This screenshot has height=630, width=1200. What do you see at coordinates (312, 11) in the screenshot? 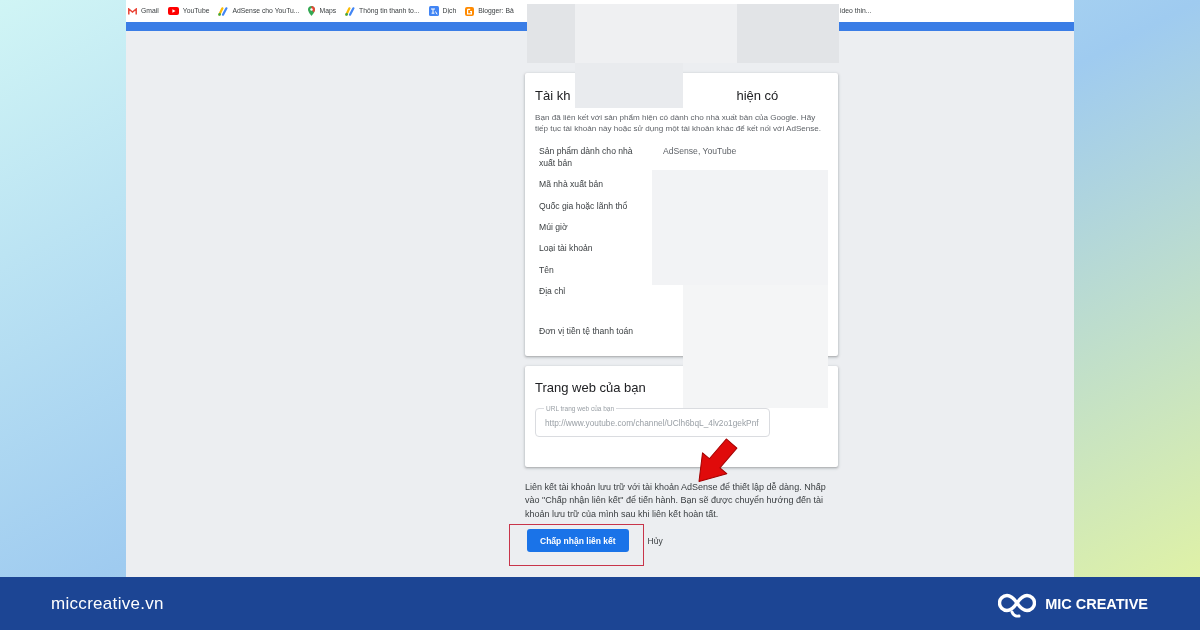
I see `map-pin-icon` at bounding box center [312, 11].